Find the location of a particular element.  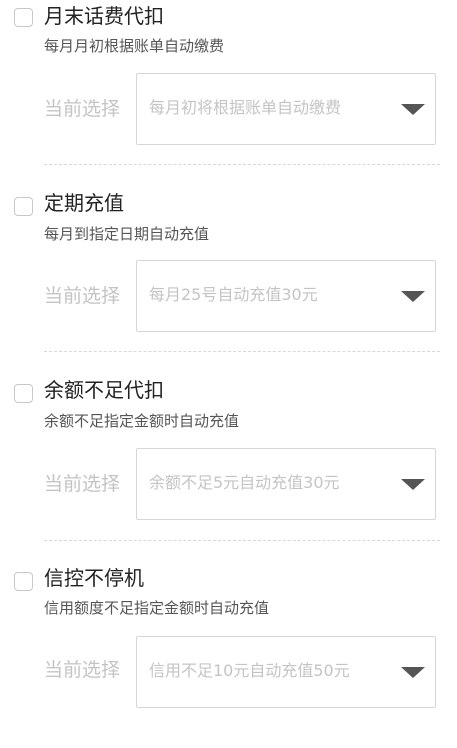

select-value: 每月初将根据账单自动缴费 is located at coordinates (245, 107).